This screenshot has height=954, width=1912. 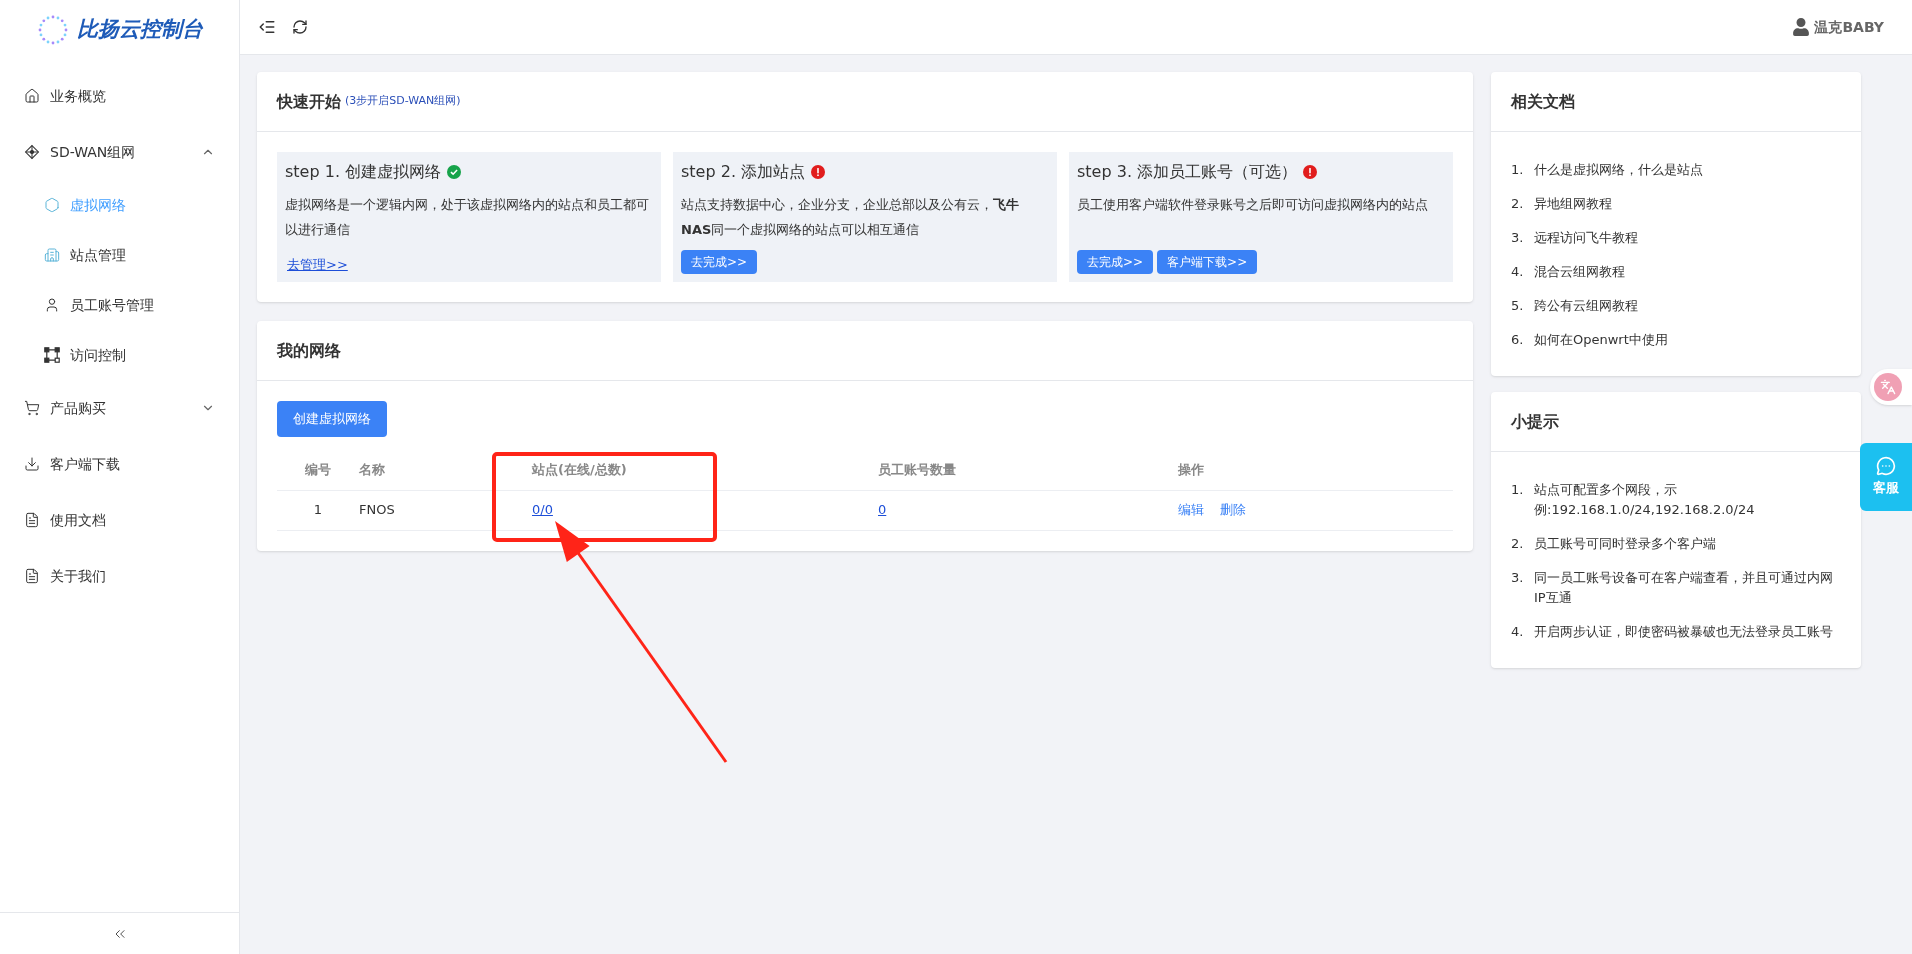 I want to click on tip-text: 员工账号可同时登录多个客户端, so click(x=1625, y=544).